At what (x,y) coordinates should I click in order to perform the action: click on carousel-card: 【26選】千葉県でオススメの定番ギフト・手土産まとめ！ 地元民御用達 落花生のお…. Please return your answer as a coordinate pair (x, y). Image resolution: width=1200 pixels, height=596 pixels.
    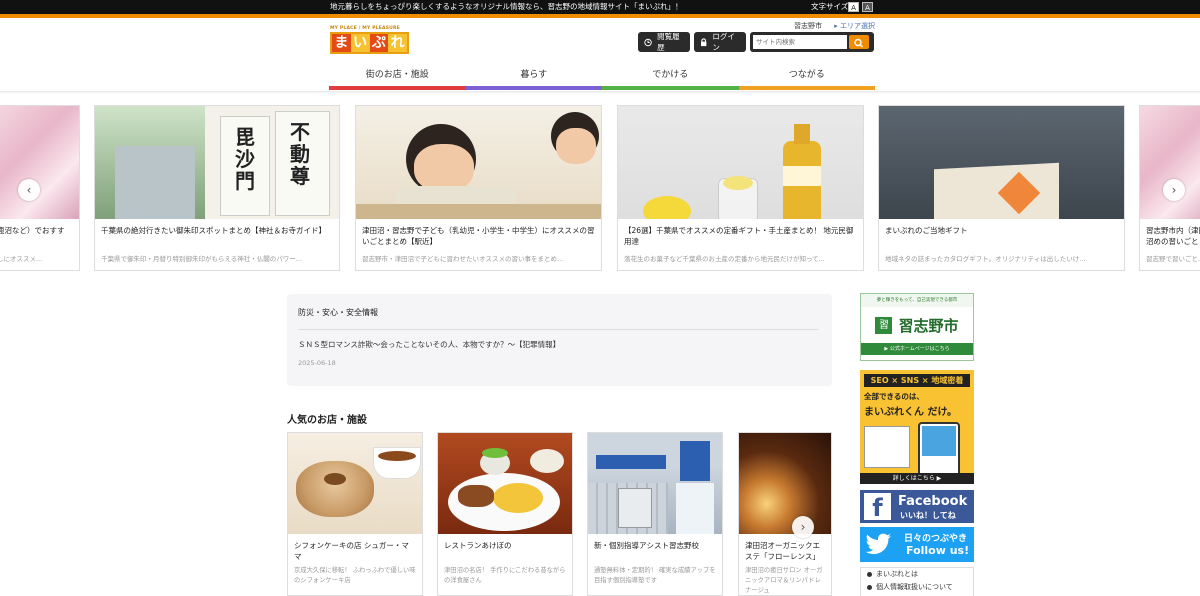
    Looking at the image, I should click on (740, 188).